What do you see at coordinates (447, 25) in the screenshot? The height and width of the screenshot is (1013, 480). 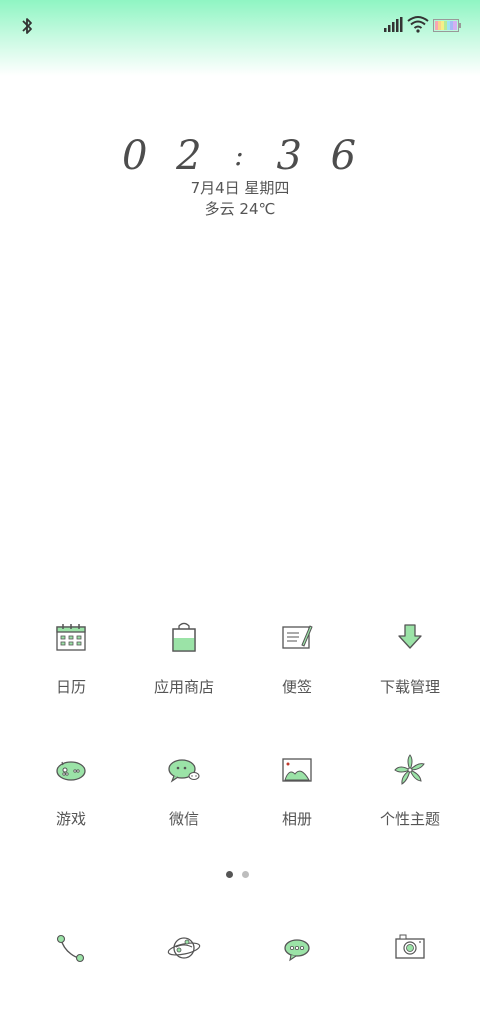 I see `battery-icon` at bounding box center [447, 25].